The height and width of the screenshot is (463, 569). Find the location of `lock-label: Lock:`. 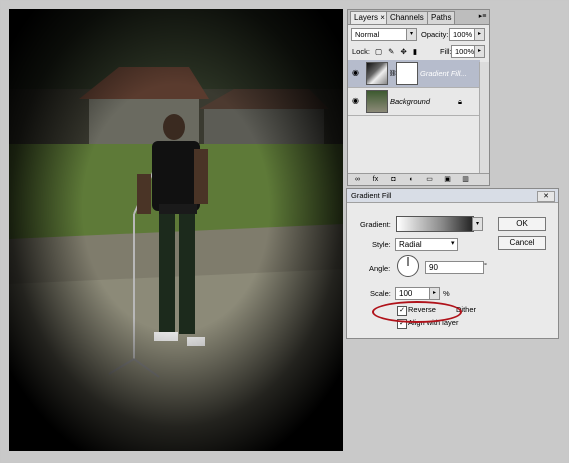

lock-label: Lock: is located at coordinates (361, 51).